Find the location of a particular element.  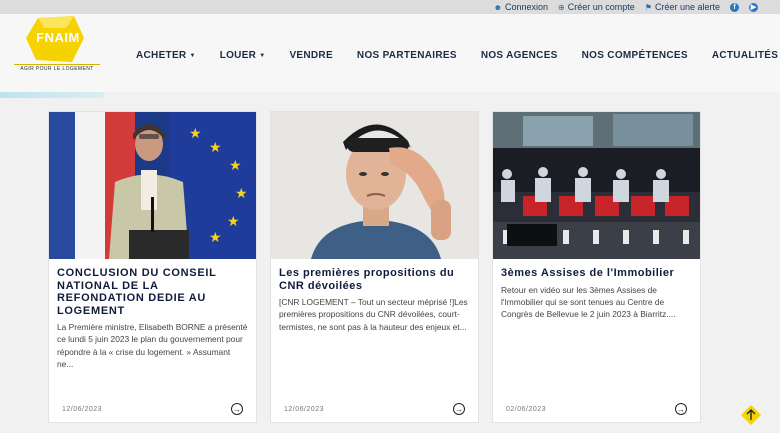

press-conference-photo: ★ ★ ★ ★ ★ ★ is located at coordinates (152, 185).